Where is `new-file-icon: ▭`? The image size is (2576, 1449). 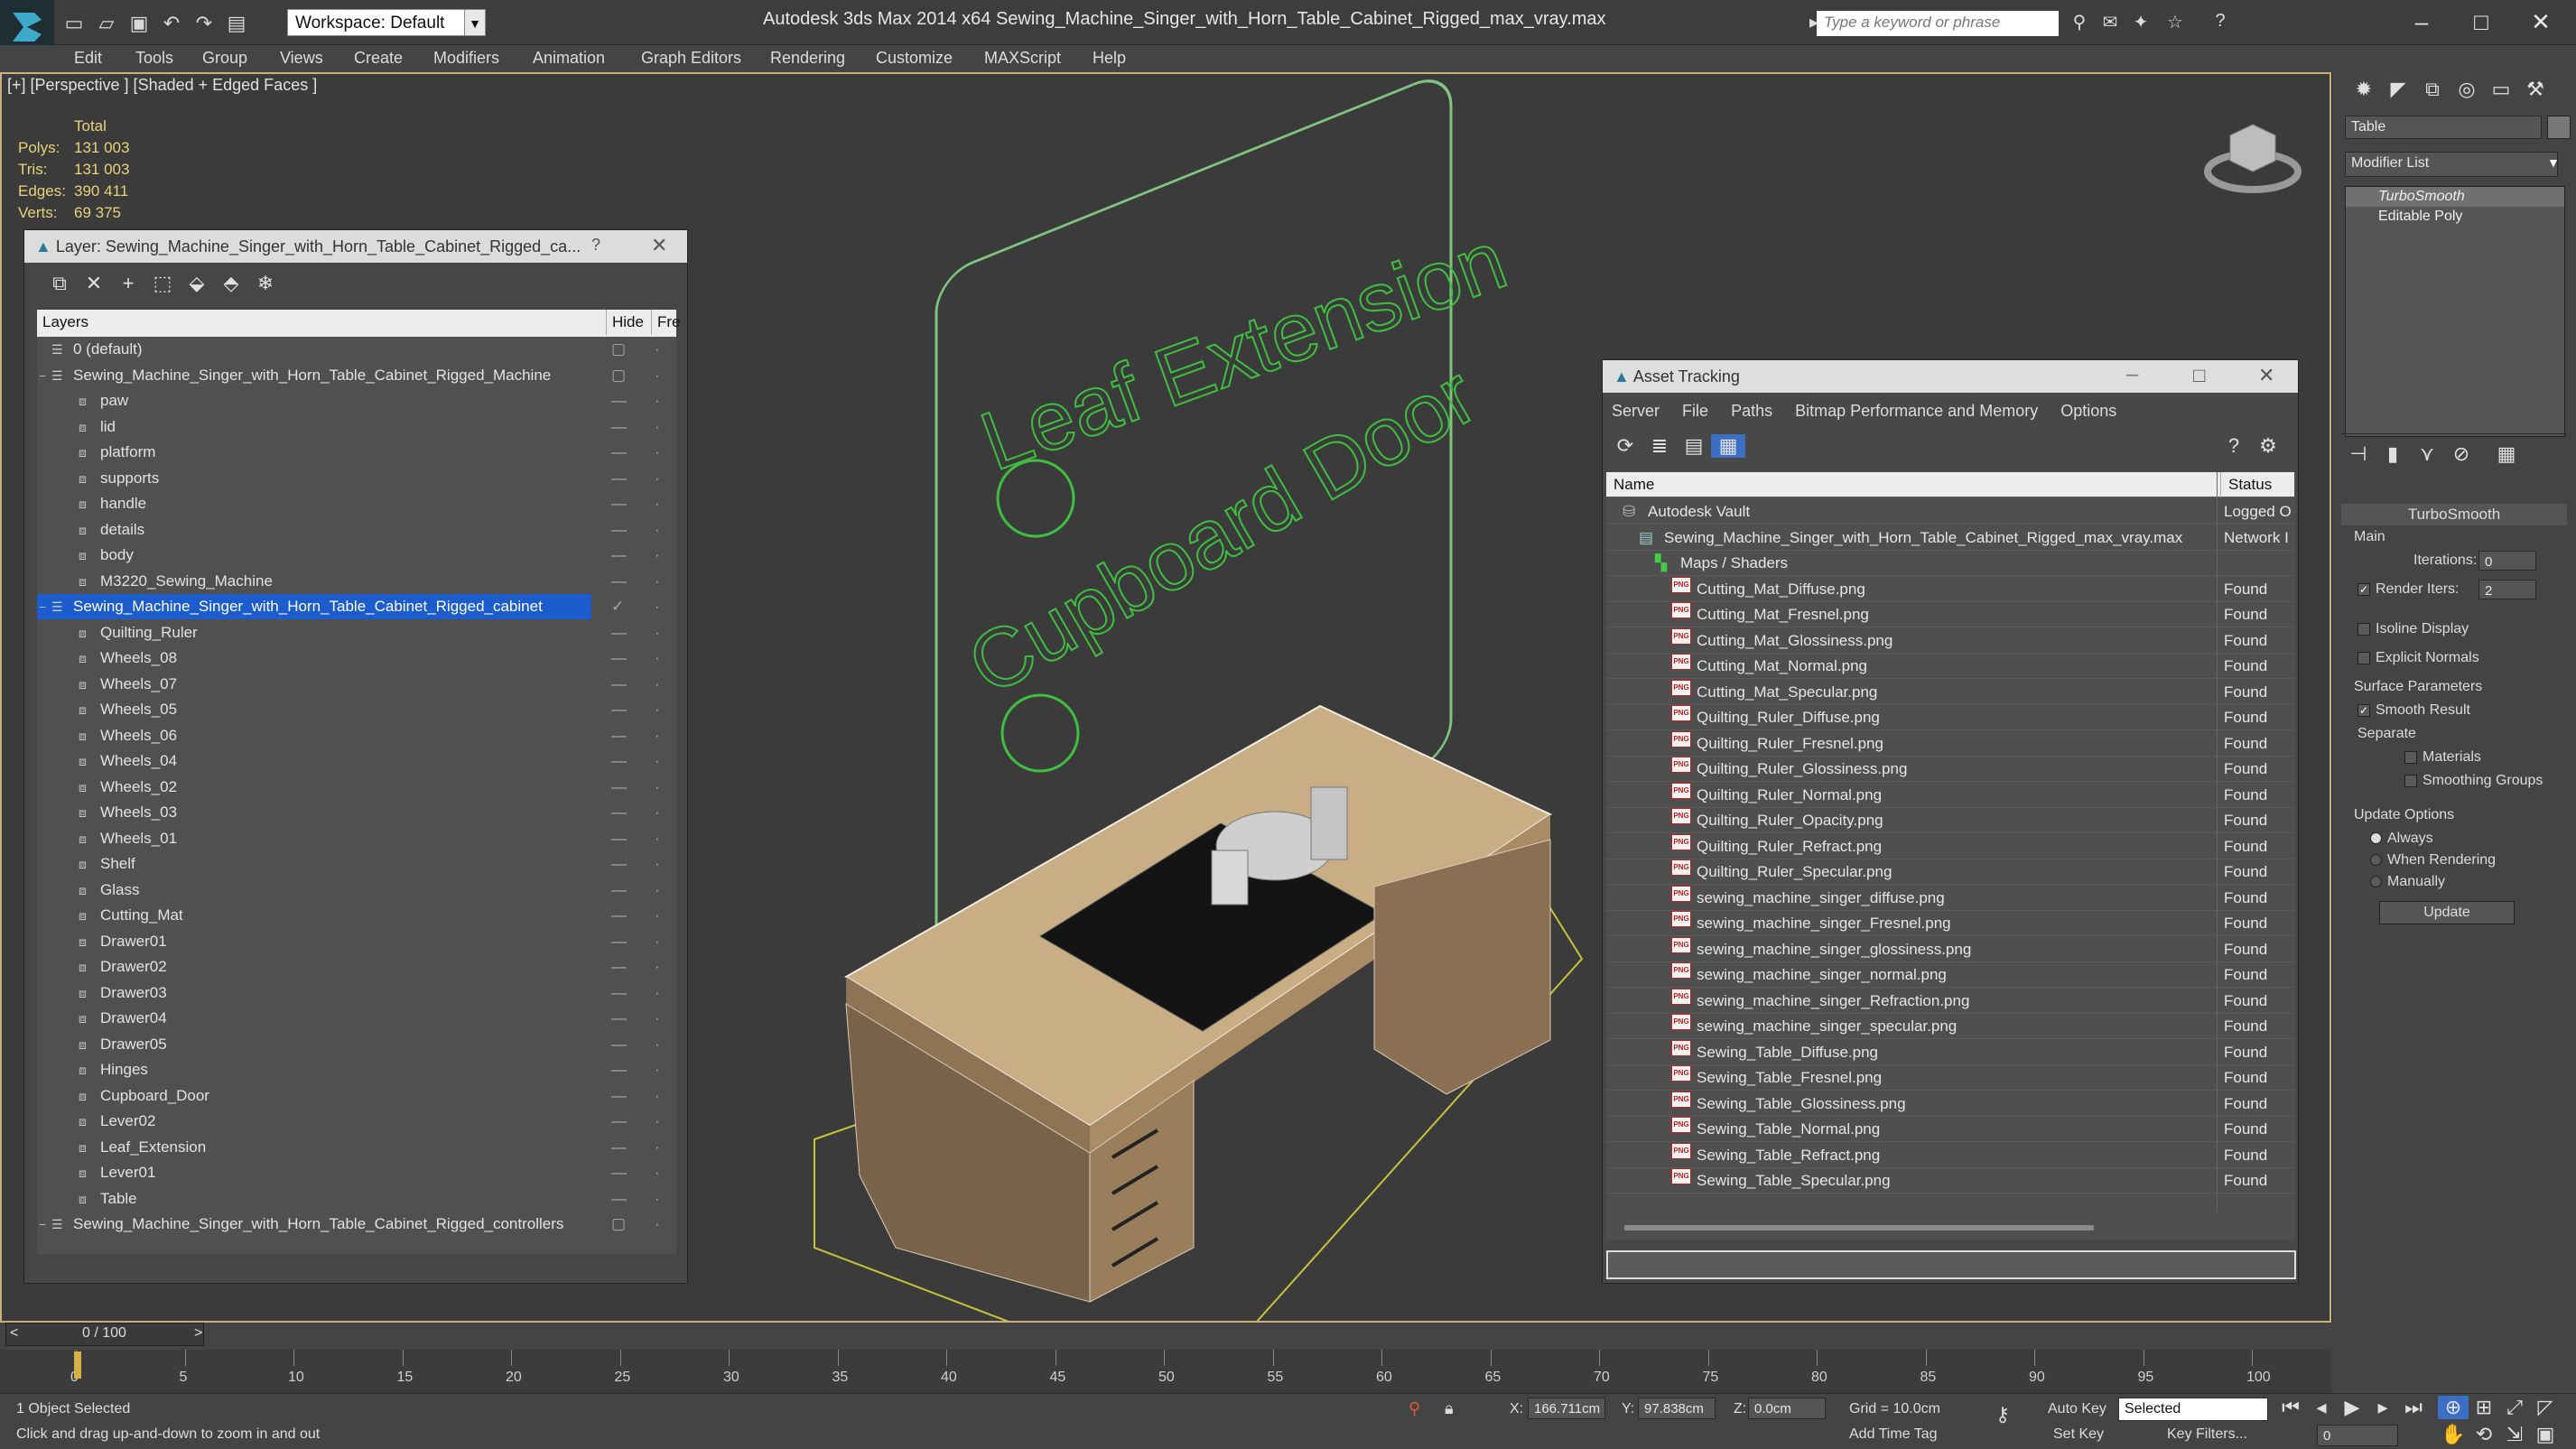 new-file-icon: ▭ is located at coordinates (74, 23).